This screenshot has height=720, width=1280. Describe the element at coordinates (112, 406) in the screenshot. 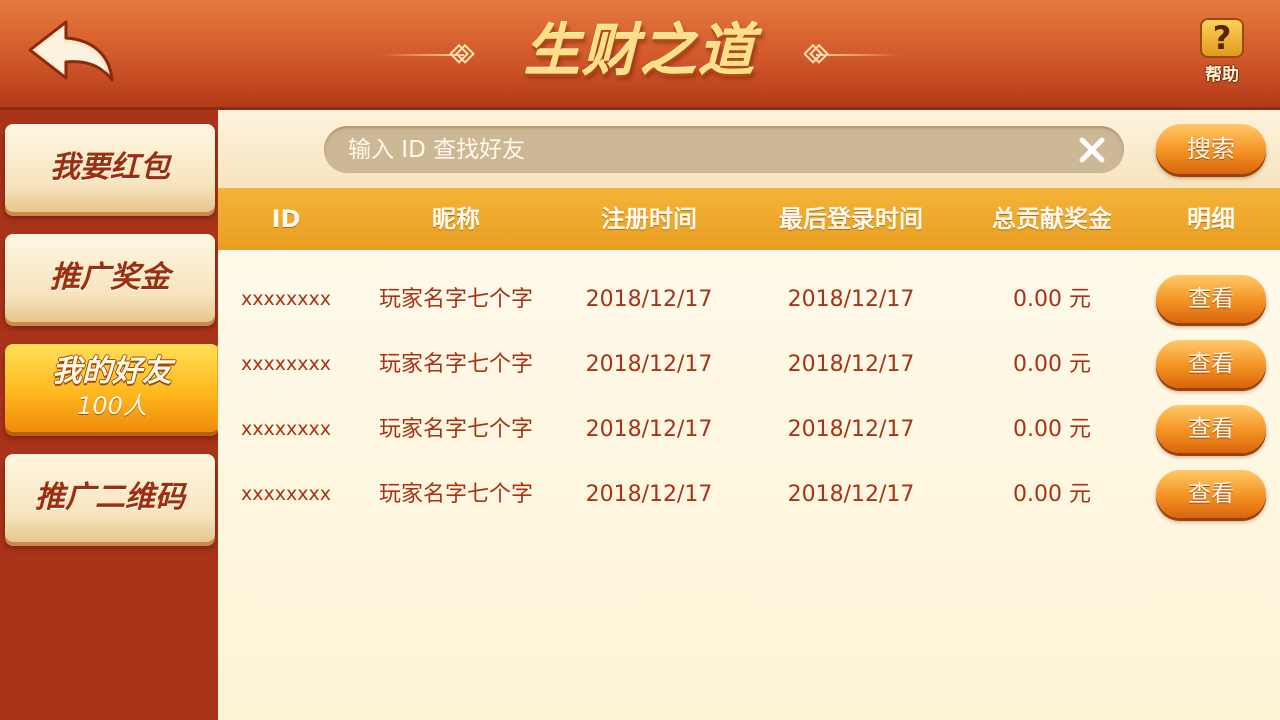

I see `friend-count: 100人` at that location.